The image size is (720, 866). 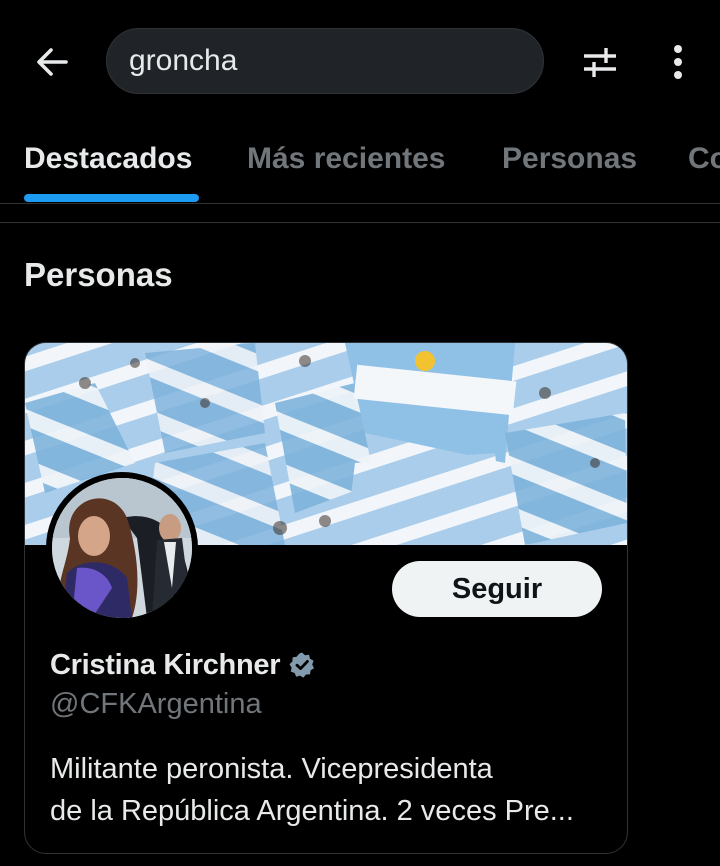 I want to click on search-input, so click(x=329, y=61).